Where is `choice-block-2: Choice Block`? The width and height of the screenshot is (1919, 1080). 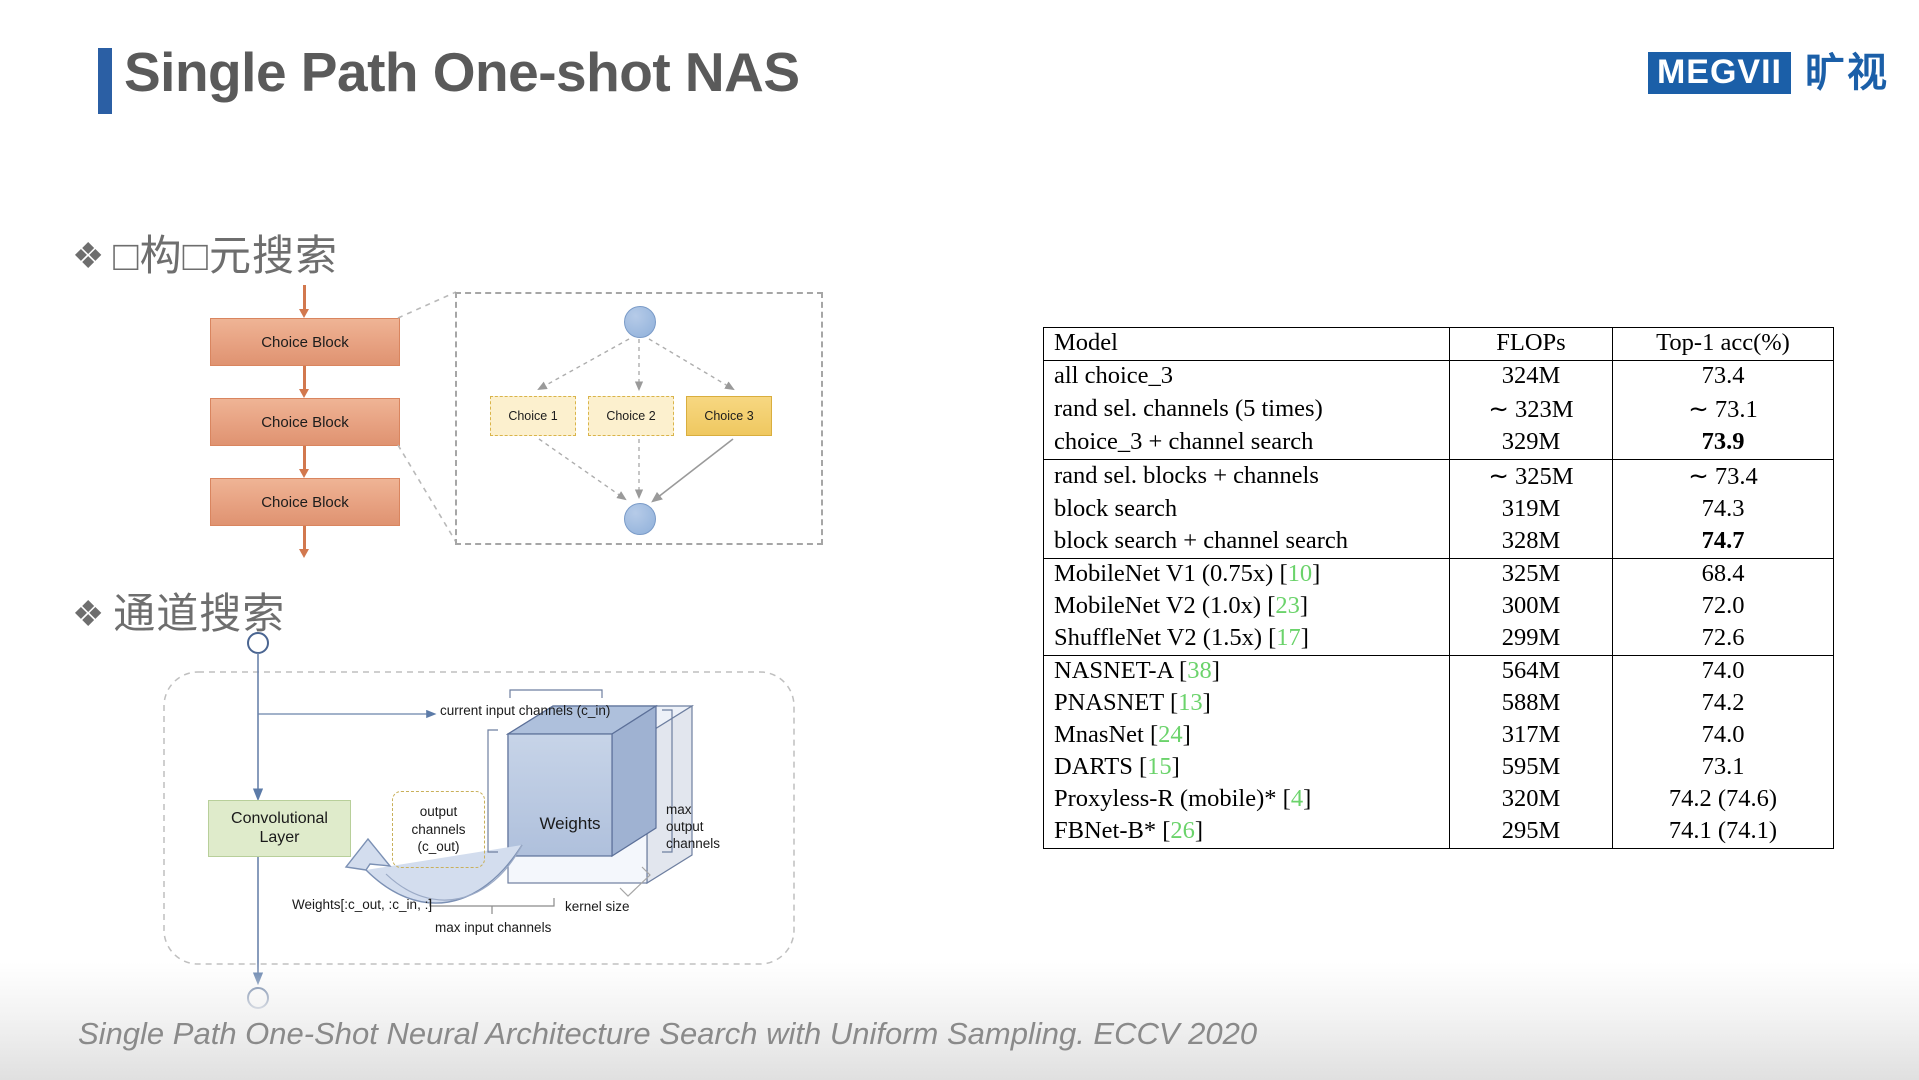
choice-block-2: Choice Block is located at coordinates (305, 422).